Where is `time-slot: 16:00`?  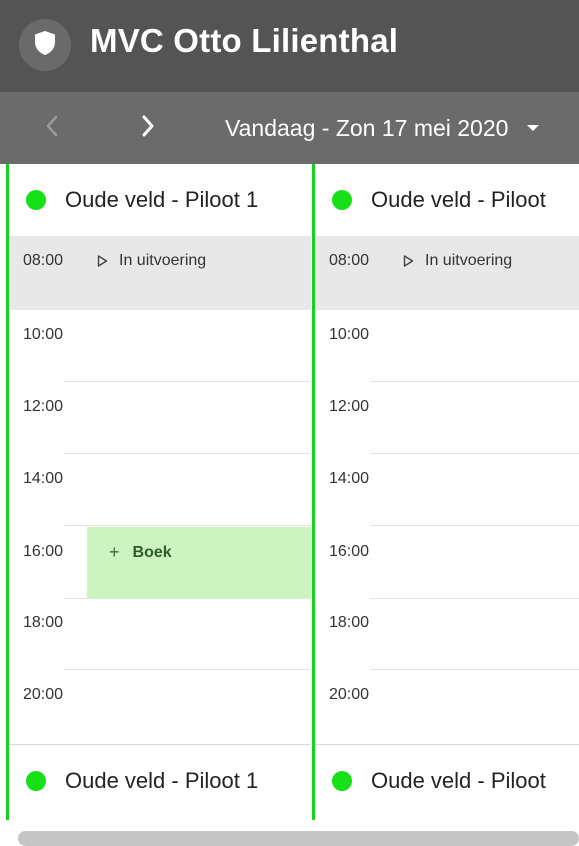
time-slot: 16:00 is located at coordinates (447, 563).